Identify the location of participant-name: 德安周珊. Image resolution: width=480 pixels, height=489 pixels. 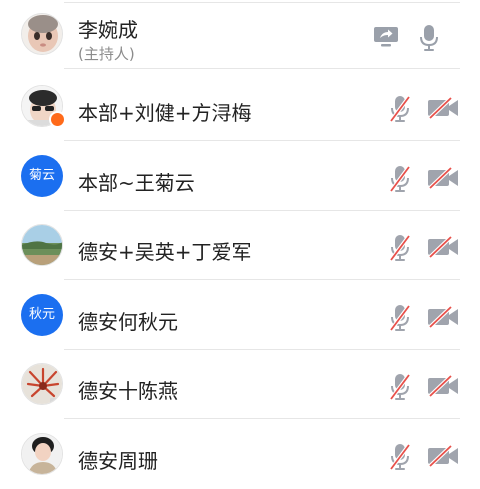
(118, 461).